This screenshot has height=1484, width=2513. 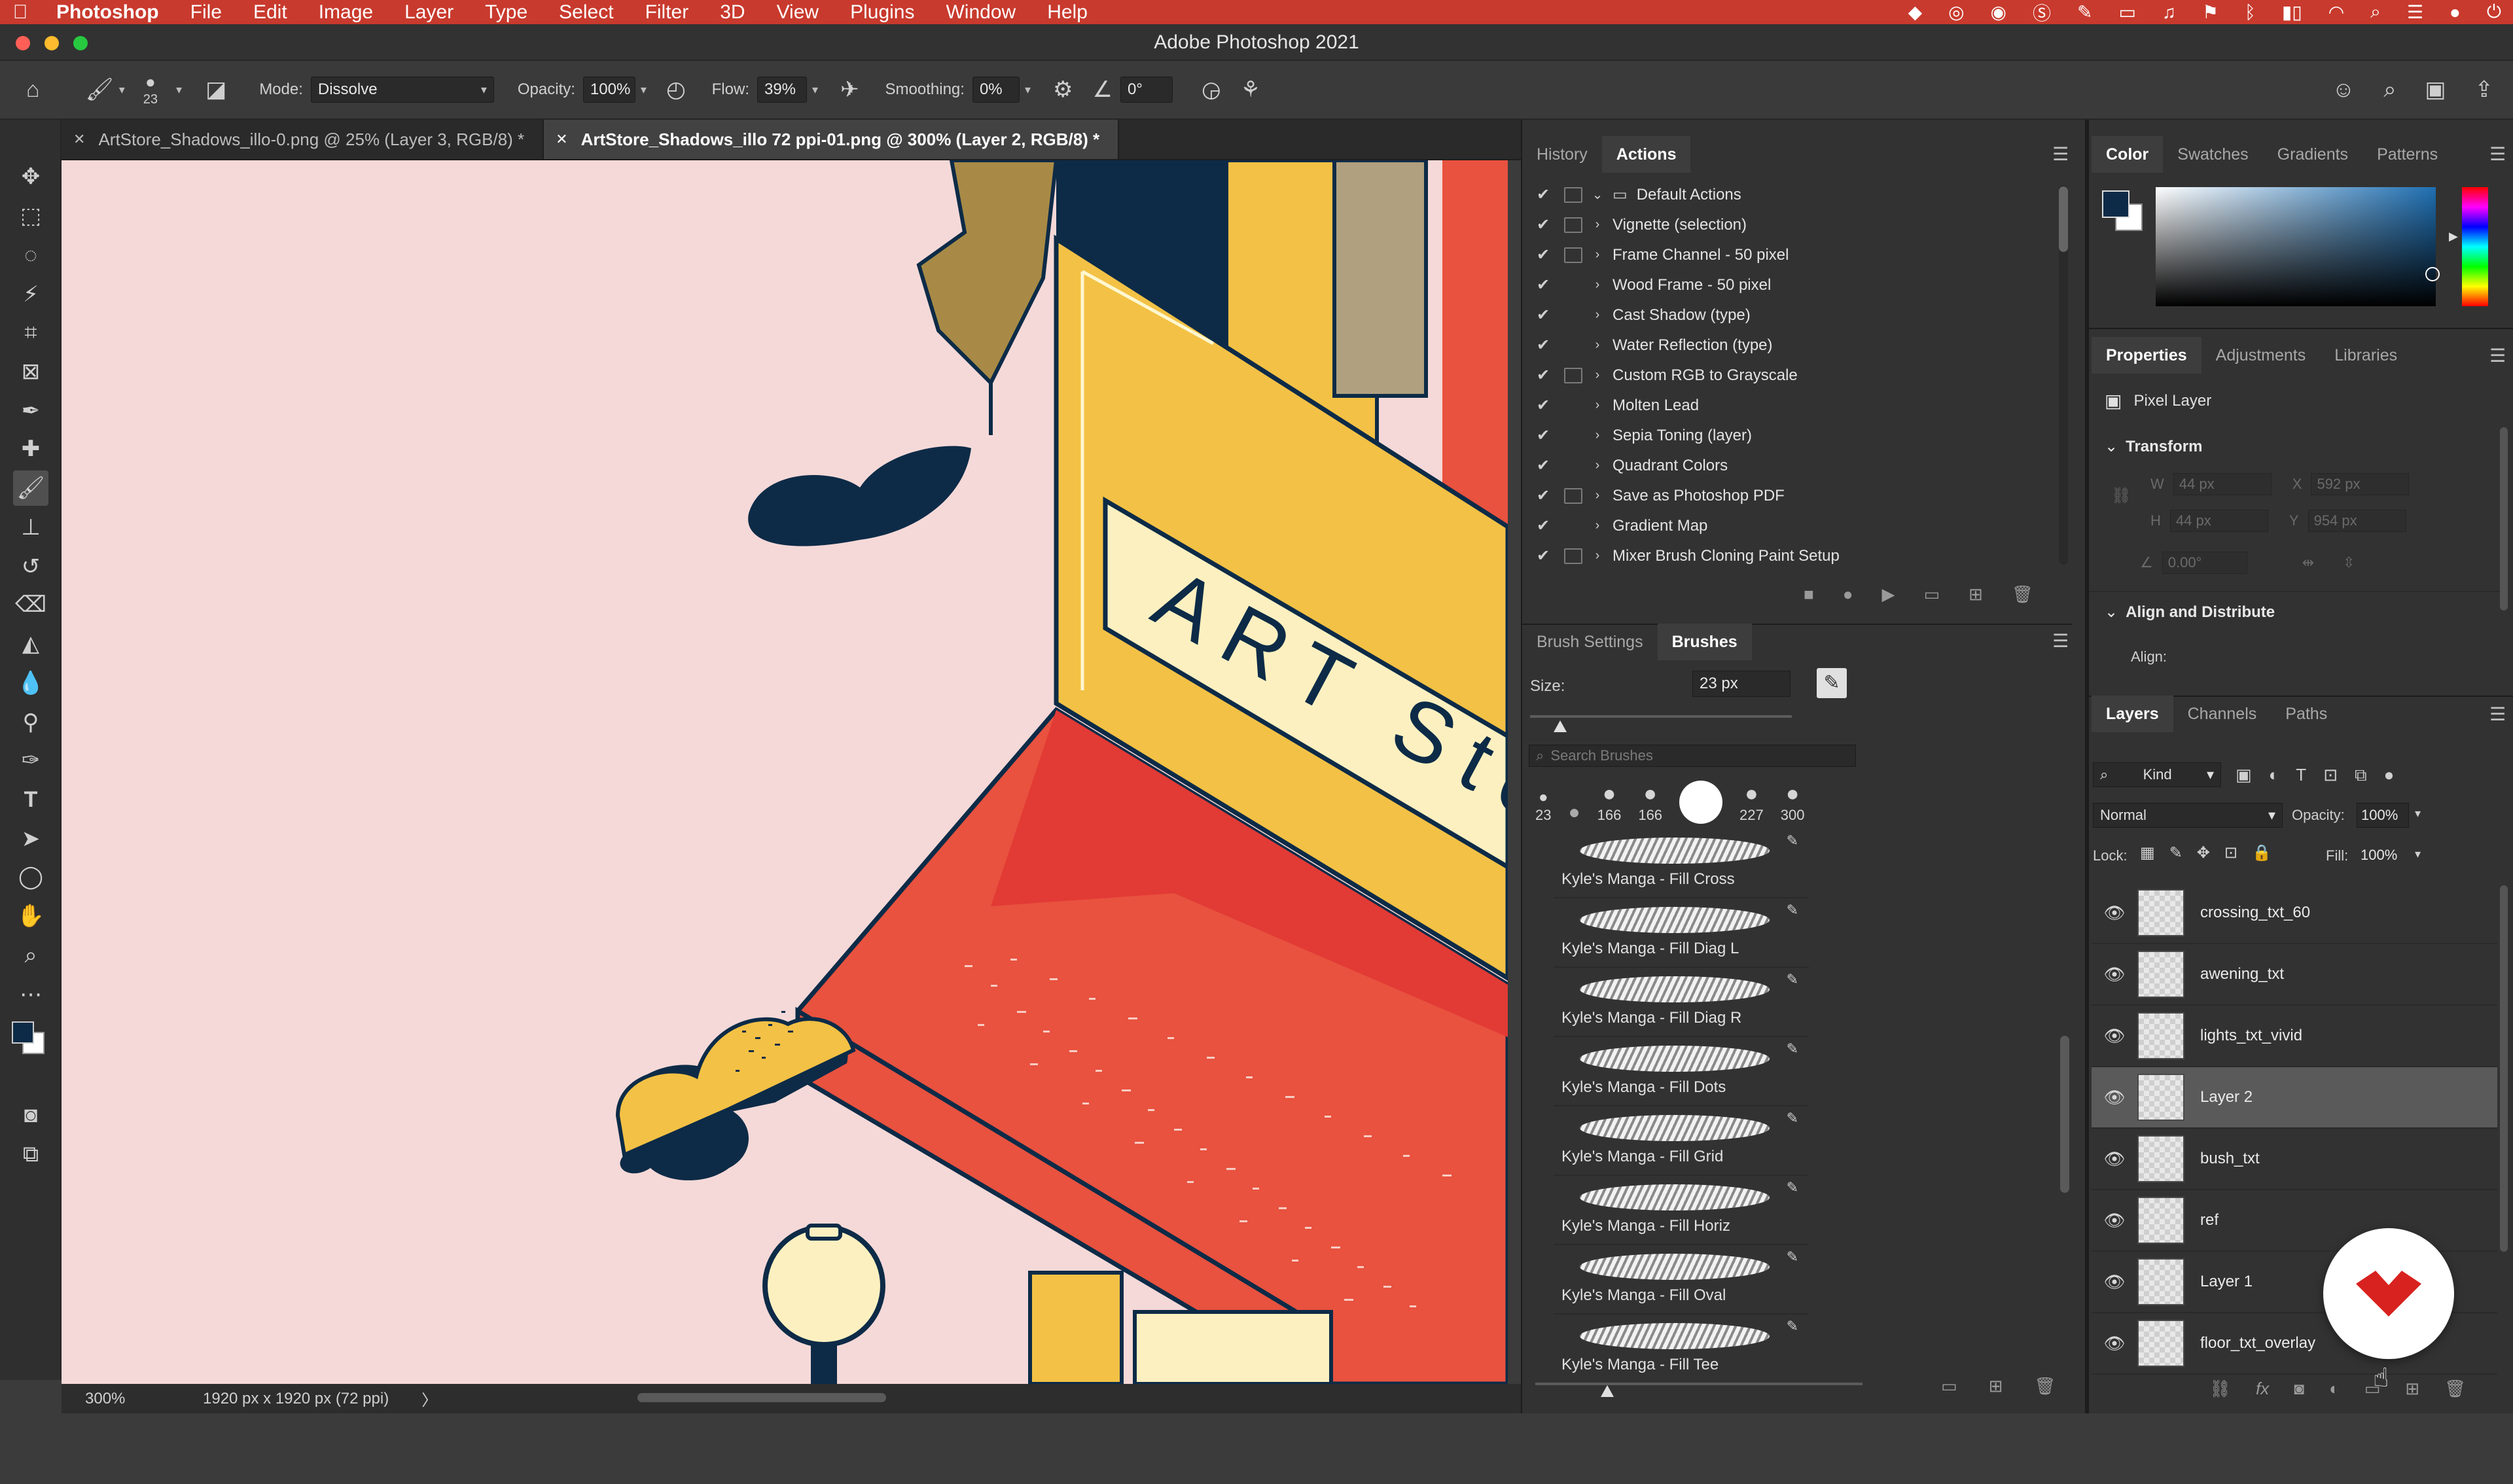 What do you see at coordinates (2063, 375) in the screenshot?
I see `actions-scrollbar` at bounding box center [2063, 375].